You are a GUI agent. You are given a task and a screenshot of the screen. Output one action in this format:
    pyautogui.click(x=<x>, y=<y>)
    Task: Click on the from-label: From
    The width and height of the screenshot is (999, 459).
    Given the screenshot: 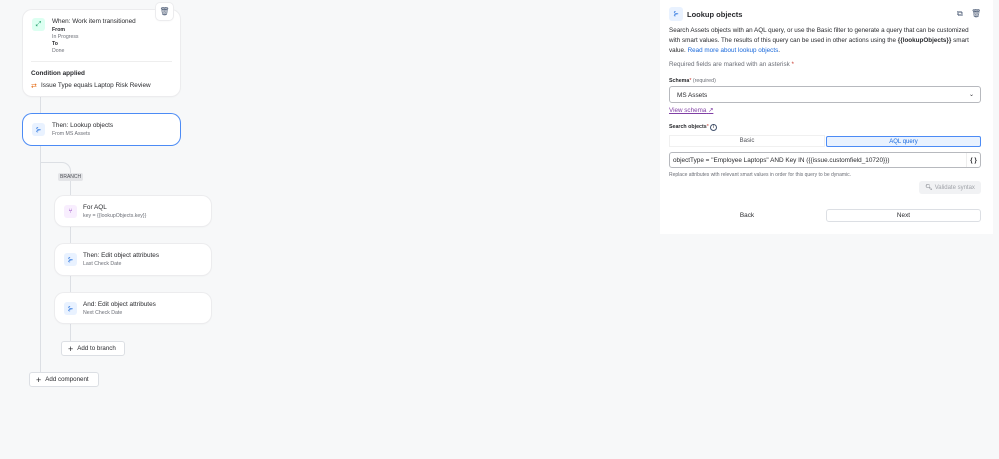 What is the action you would take?
    pyautogui.click(x=58, y=30)
    